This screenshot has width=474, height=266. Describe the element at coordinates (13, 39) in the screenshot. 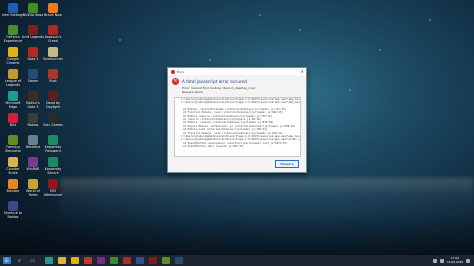

I see `desktop-icon-label: GeForce Experience` at that location.